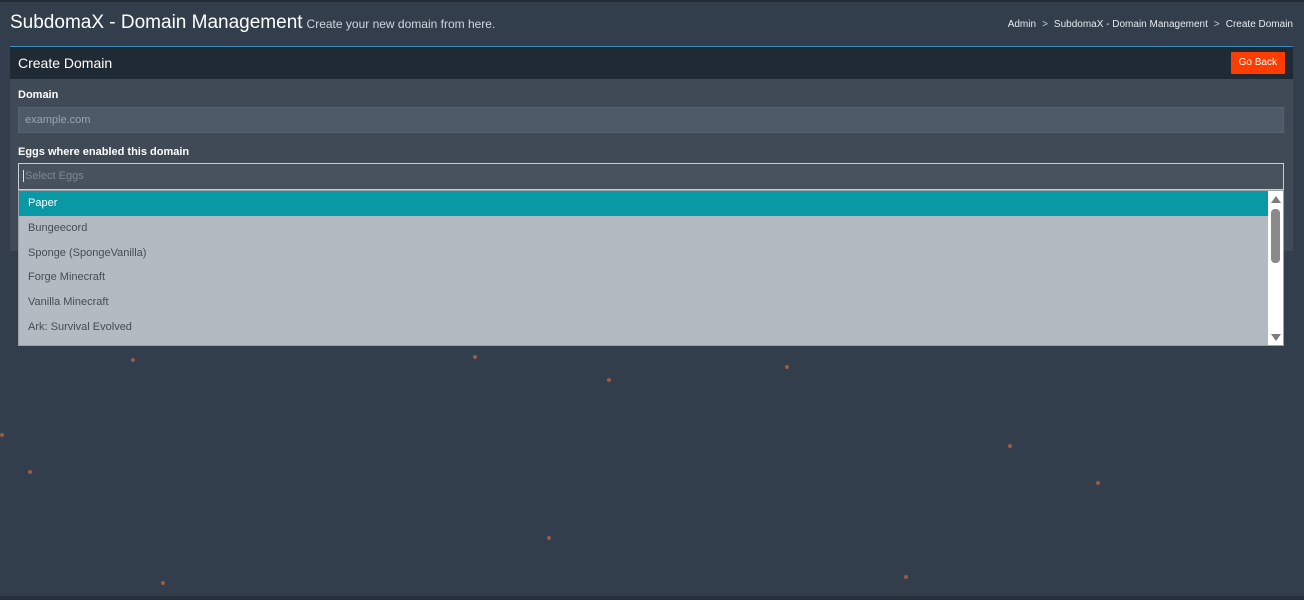 The height and width of the screenshot is (600, 1304). What do you see at coordinates (38, 95) in the screenshot?
I see `domain-label: Domain` at bounding box center [38, 95].